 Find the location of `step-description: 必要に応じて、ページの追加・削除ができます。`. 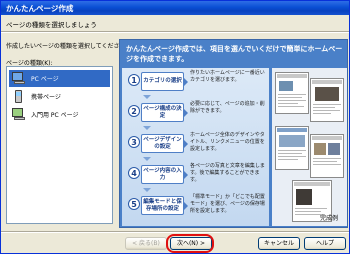

step-description: 必要に応じて、ページの追加・削除ができます。 is located at coordinates (227, 107).